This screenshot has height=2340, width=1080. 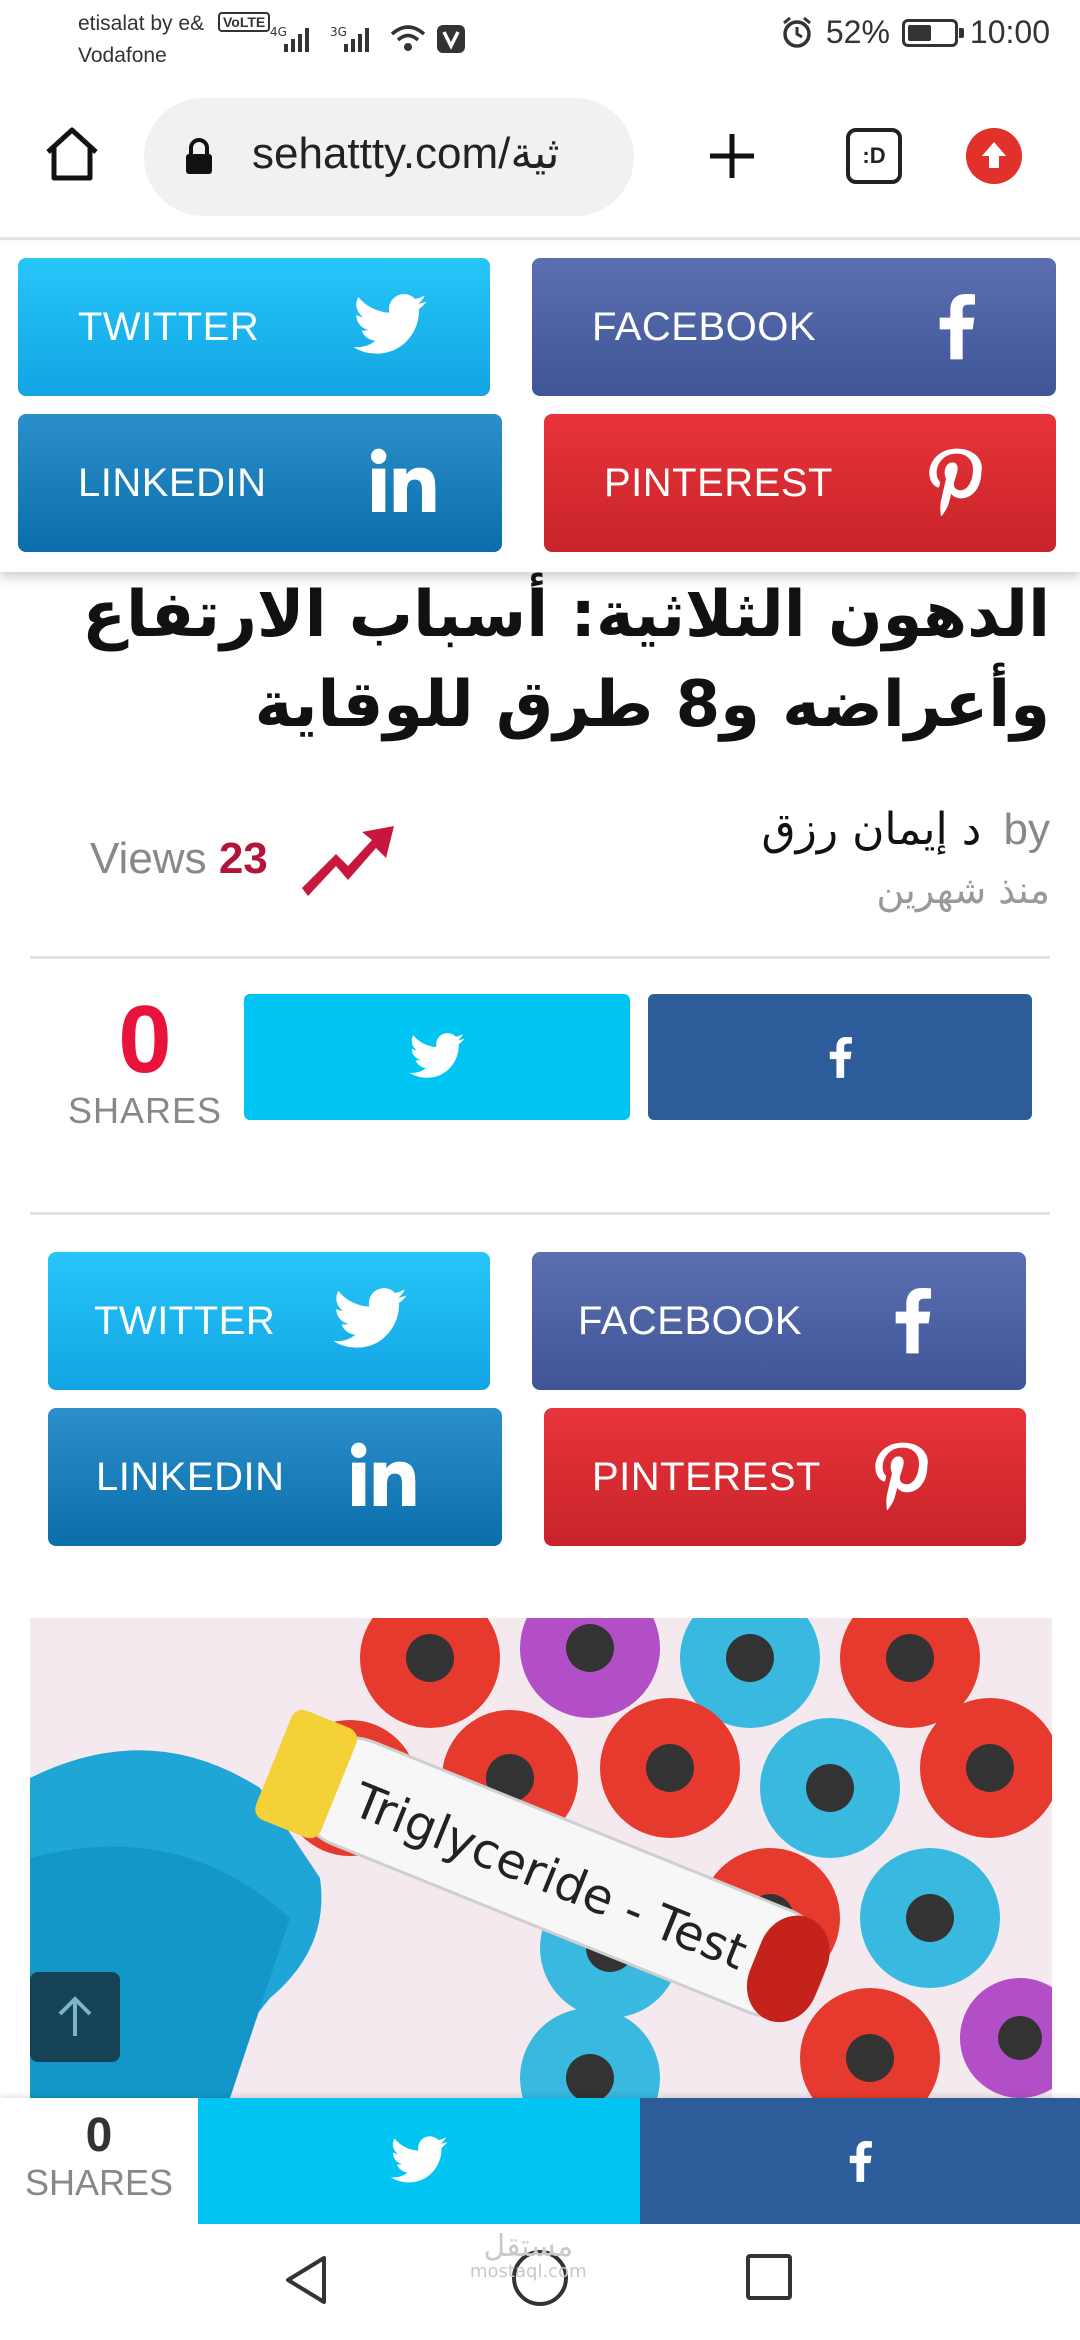 I want to click on url-text: sehattty.com/ثية, so click(x=406, y=153).